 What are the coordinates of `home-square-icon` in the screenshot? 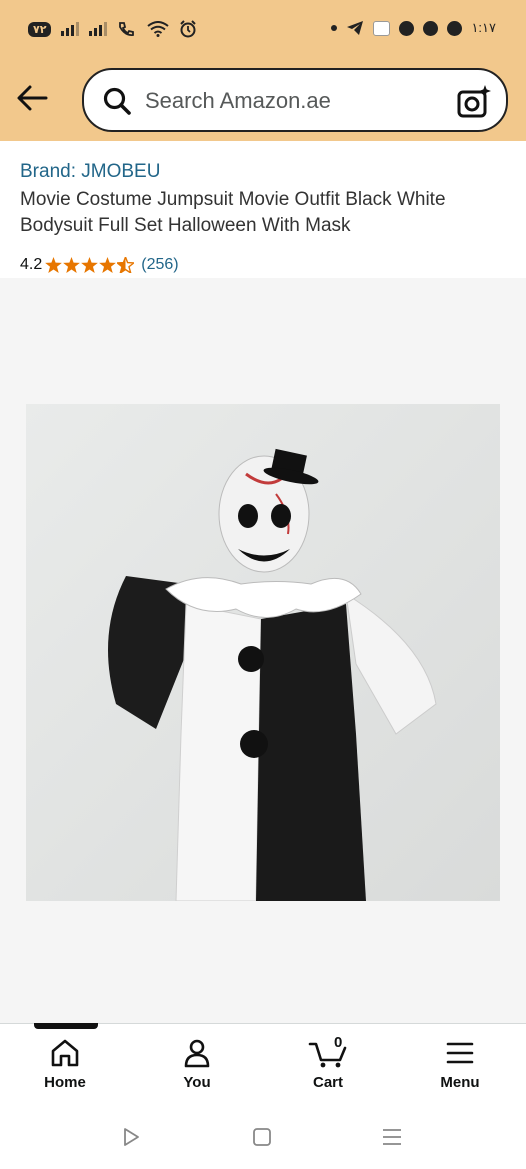 It's located at (262, 1137).